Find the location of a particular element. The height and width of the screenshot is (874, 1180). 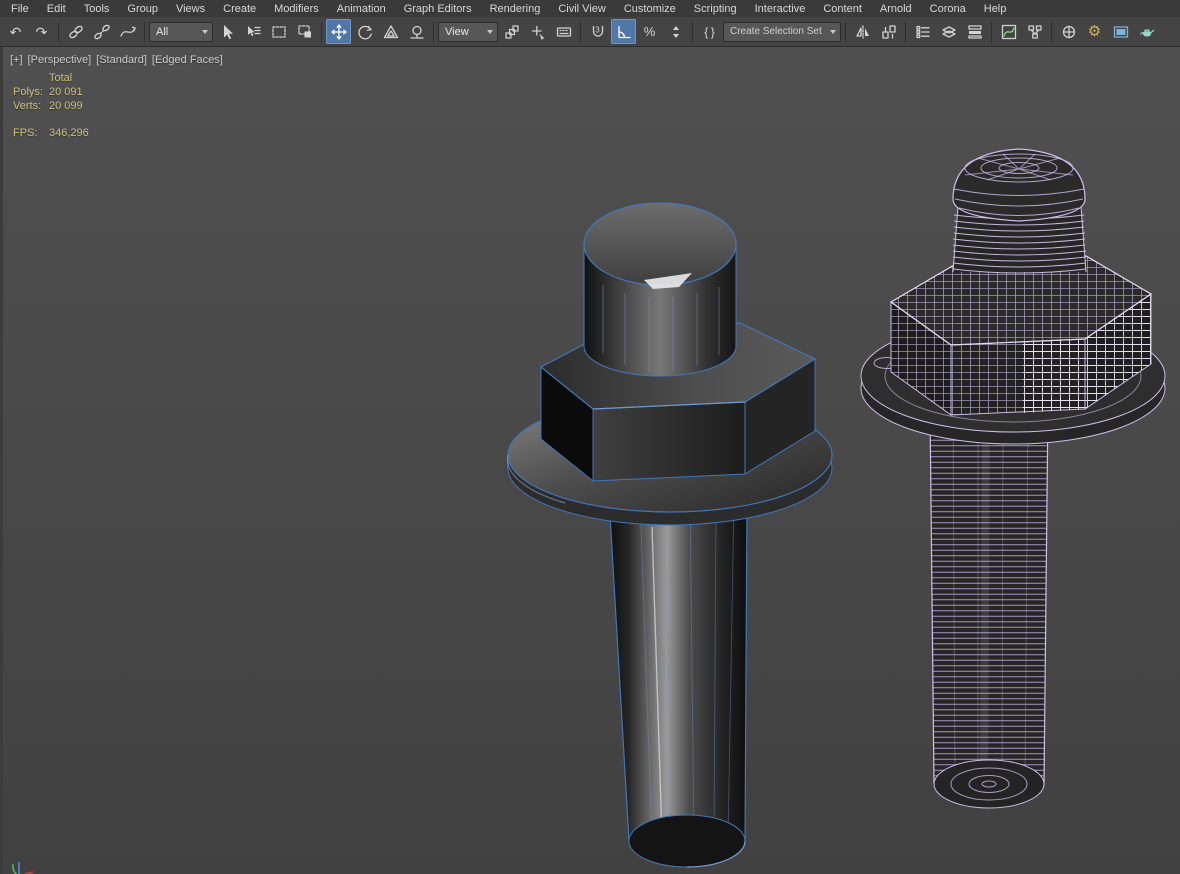

select-by-name-icon is located at coordinates (254, 30).